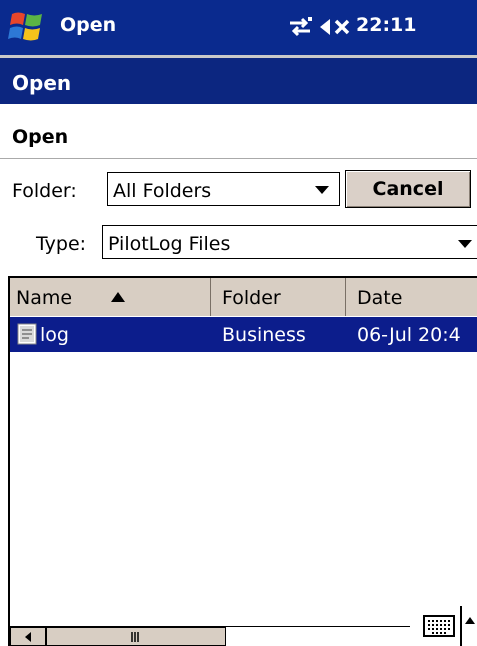  What do you see at coordinates (238, 81) in the screenshot?
I see `header-band` at bounding box center [238, 81].